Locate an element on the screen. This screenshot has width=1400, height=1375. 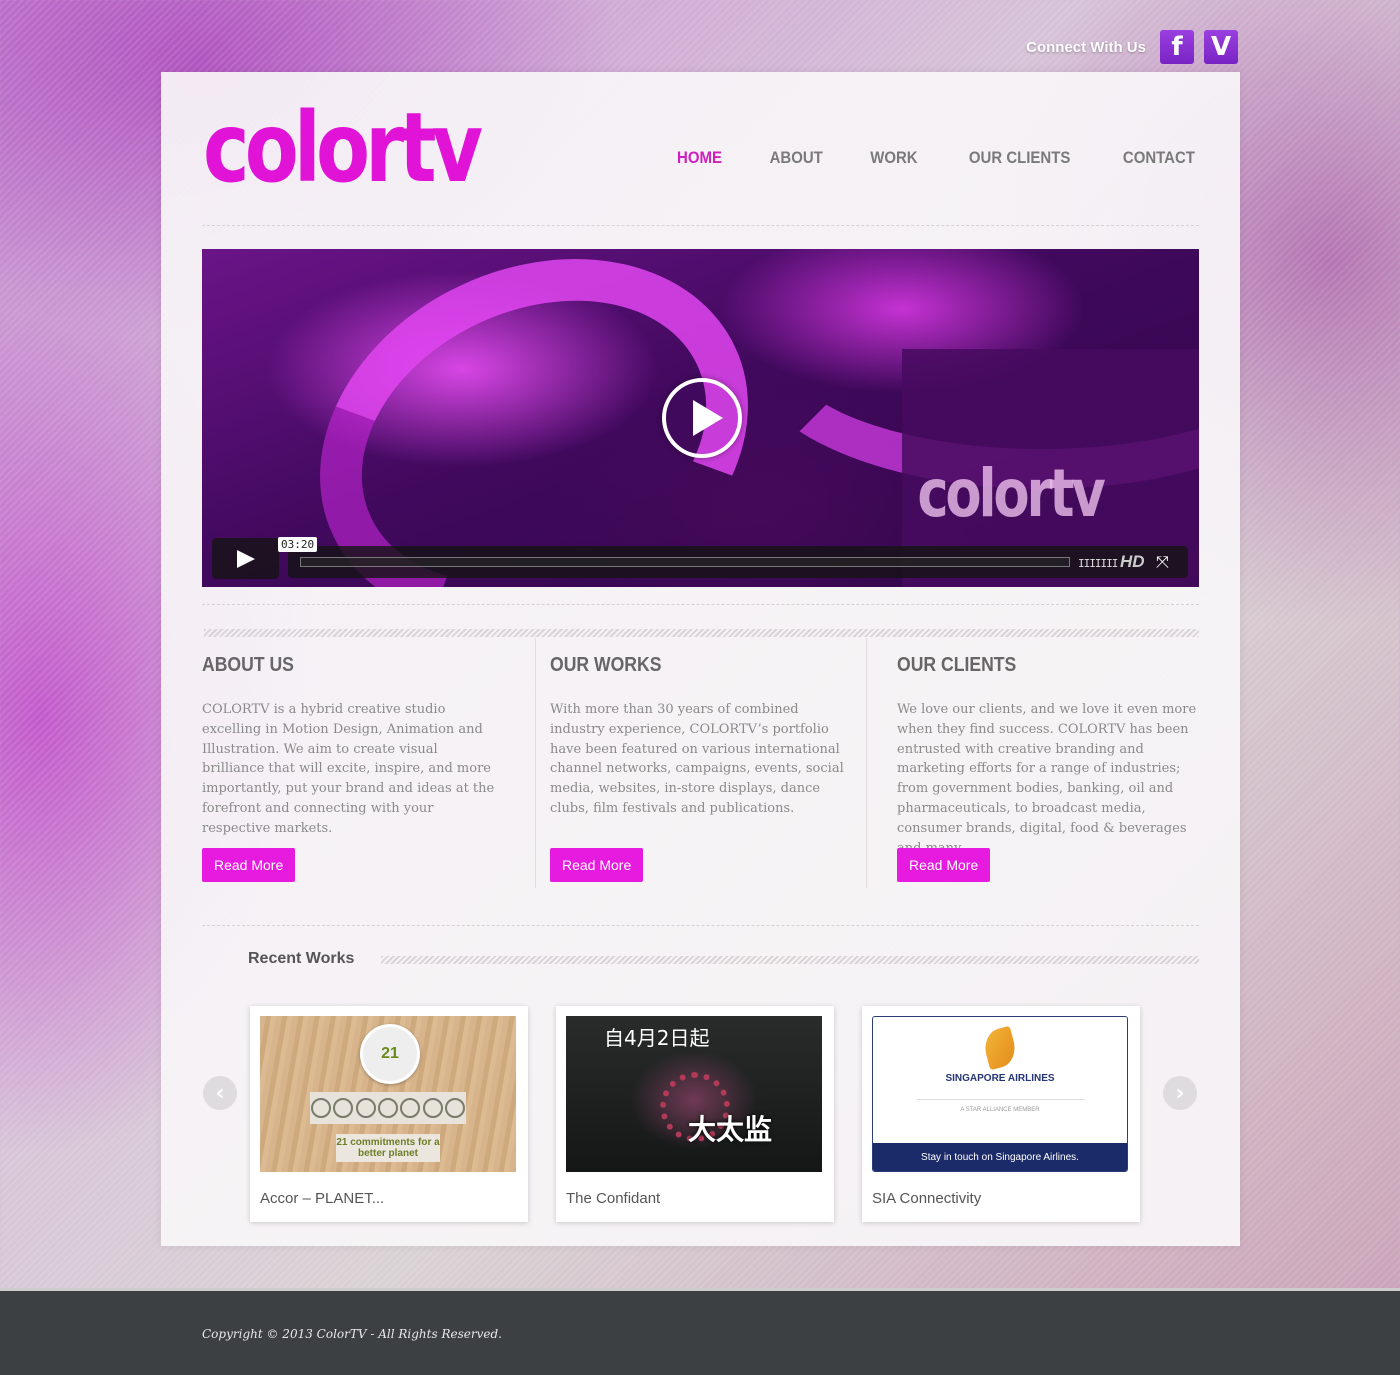
thumb-date-text: 自4月2日起 is located at coordinates (657, 1038).